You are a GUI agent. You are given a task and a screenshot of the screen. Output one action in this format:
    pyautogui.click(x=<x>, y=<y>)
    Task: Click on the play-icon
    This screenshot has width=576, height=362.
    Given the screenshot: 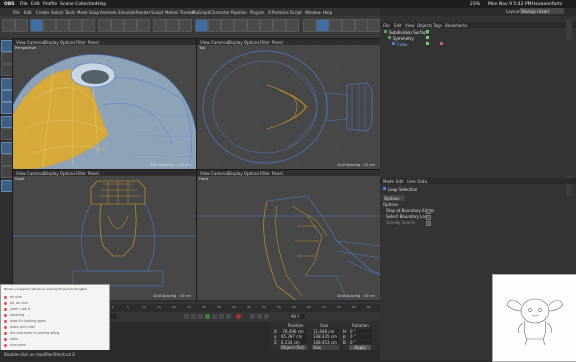 What is the action you would take?
    pyautogui.click(x=207, y=316)
    